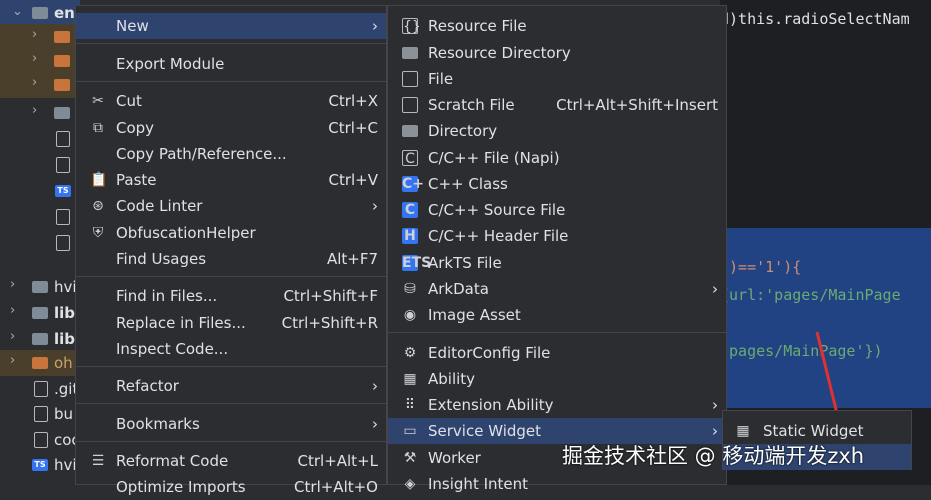 This screenshot has width=931, height=500. I want to click on menu-item-label: EditorConfig File, so click(489, 353).